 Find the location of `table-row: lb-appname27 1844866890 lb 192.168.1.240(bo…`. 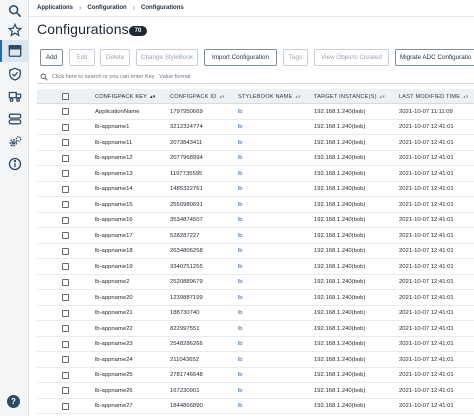

table-row: lb-appname27 1844866890 lb 192.168.1.240(bo… is located at coordinates (255, 407).